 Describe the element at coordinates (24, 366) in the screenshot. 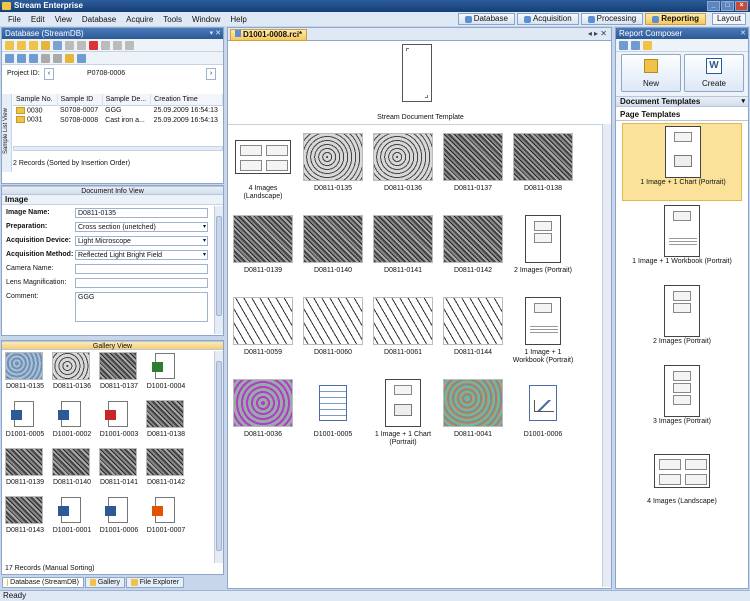

I see `gallery-thumb-blue` at that location.